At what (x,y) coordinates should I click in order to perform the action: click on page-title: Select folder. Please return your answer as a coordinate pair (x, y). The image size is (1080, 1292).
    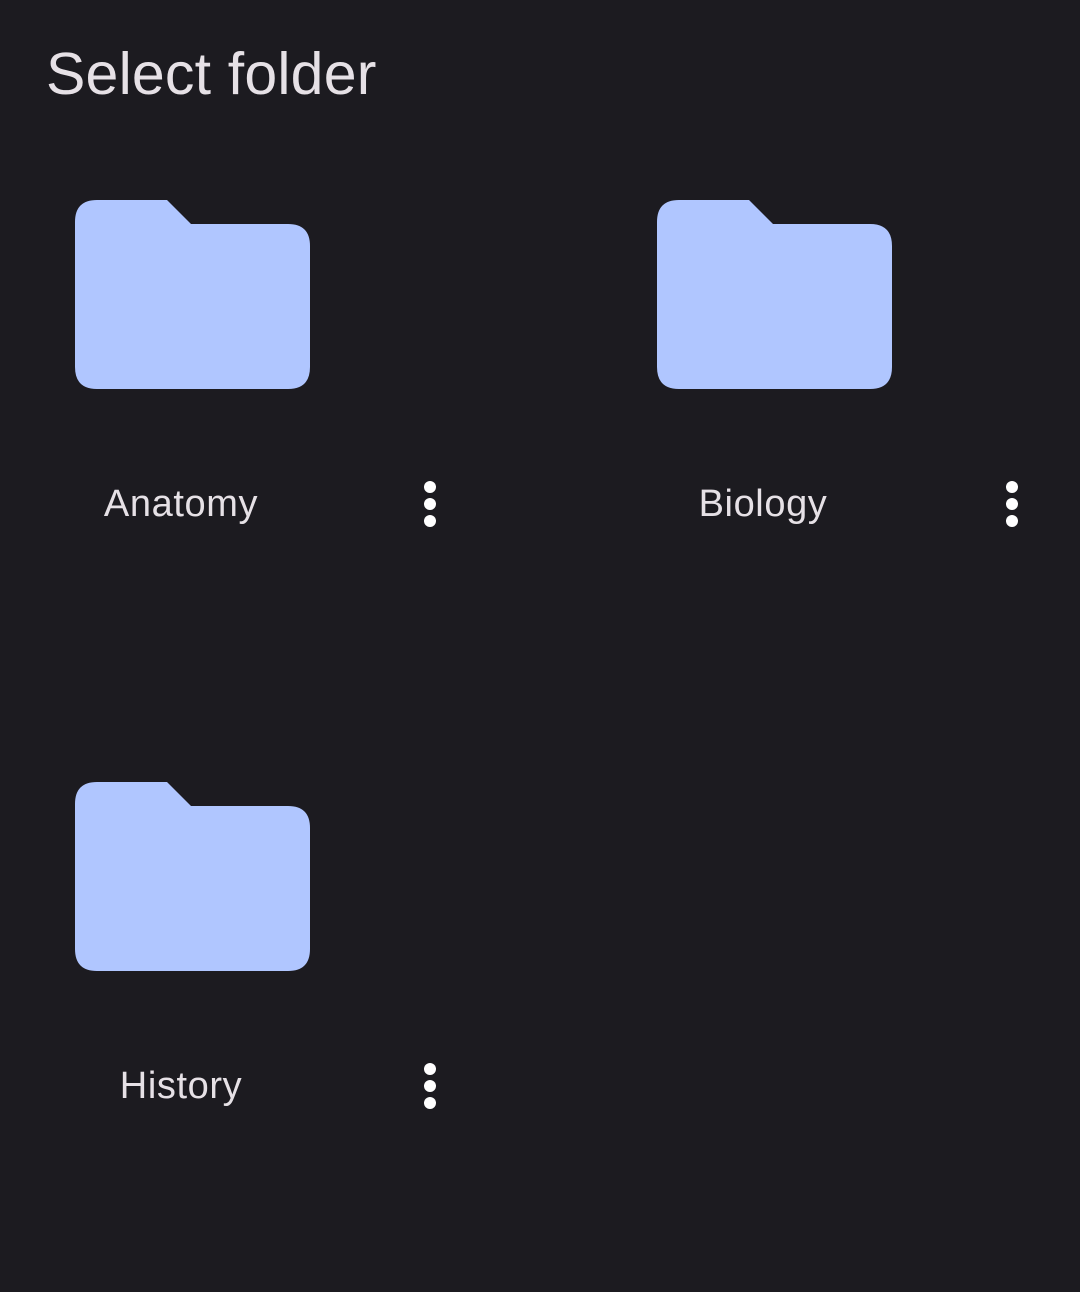
    Looking at the image, I should click on (211, 74).